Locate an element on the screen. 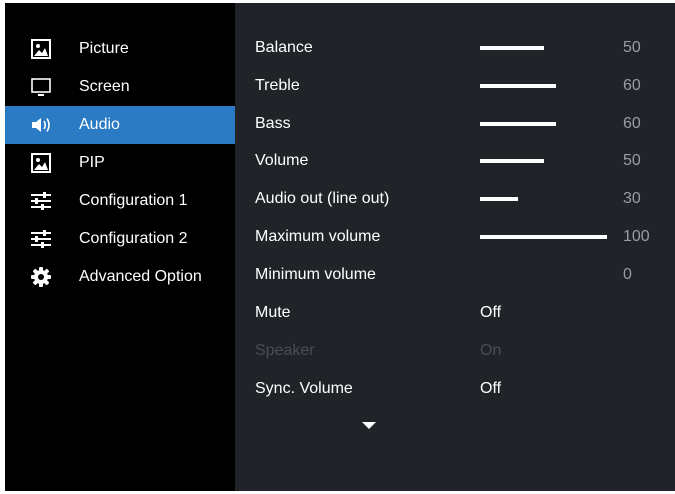 This screenshot has width=675, height=494. setting-label: Mute is located at coordinates (273, 312).